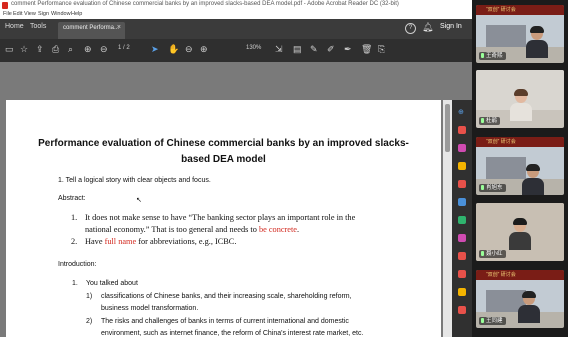 This screenshot has width=568, height=337. I want to click on participant-name-text: 聂小红, so click(494, 254).